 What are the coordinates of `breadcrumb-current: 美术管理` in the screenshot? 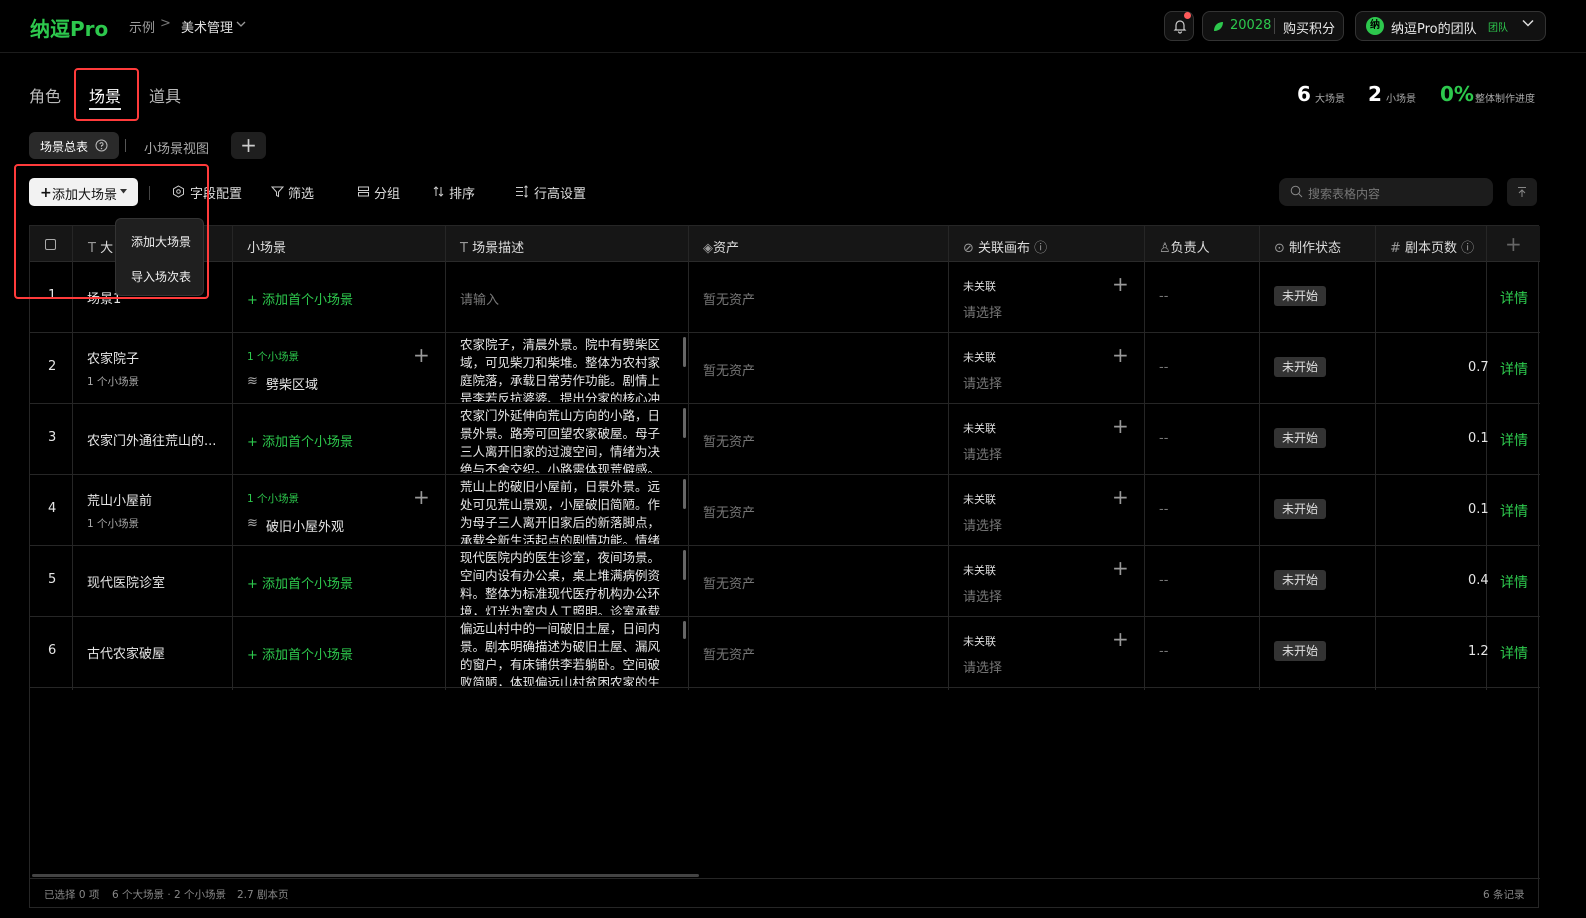 It's located at (207, 26).